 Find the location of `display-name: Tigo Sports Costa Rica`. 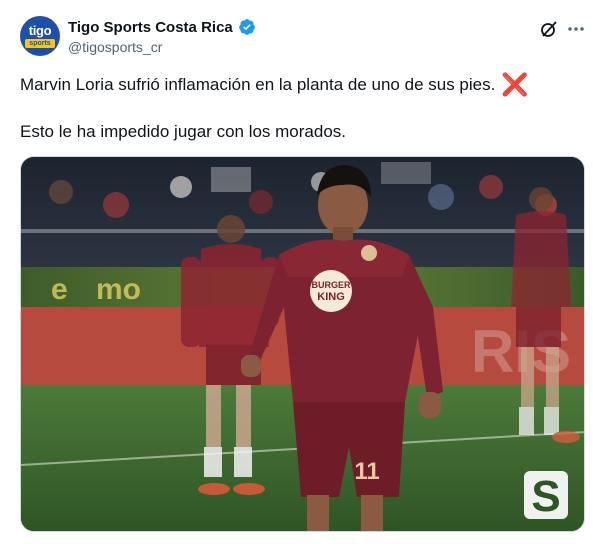

display-name: Tigo Sports Costa Rica is located at coordinates (150, 27).